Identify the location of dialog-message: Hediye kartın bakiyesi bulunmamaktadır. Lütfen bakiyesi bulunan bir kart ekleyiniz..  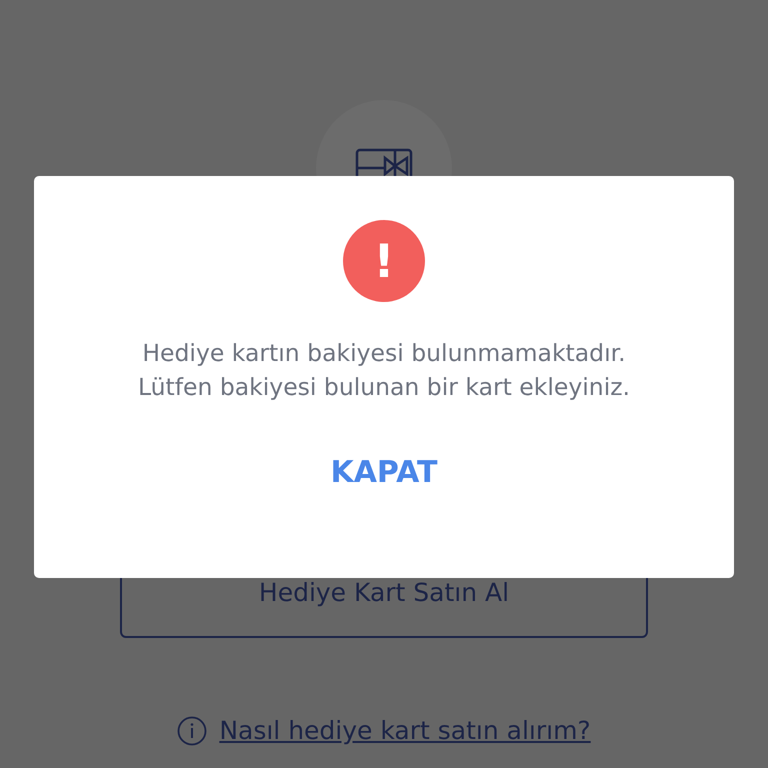
(384, 371).